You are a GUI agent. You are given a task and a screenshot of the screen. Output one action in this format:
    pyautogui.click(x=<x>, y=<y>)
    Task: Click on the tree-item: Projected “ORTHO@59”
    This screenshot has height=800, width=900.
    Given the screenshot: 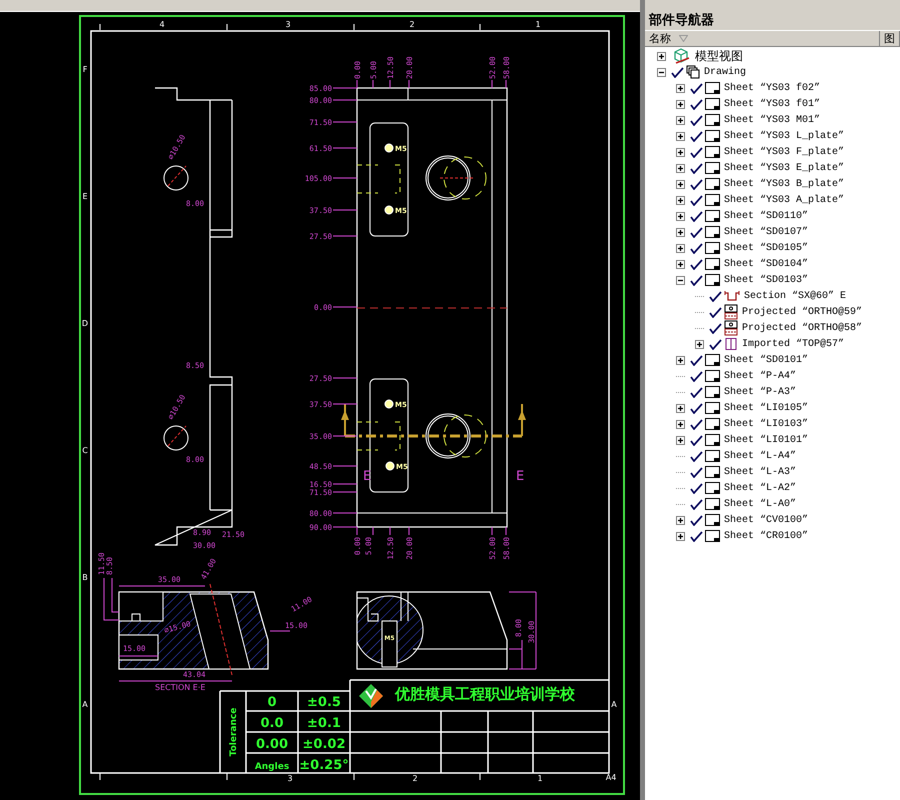 What is the action you would take?
    pyautogui.click(x=802, y=312)
    